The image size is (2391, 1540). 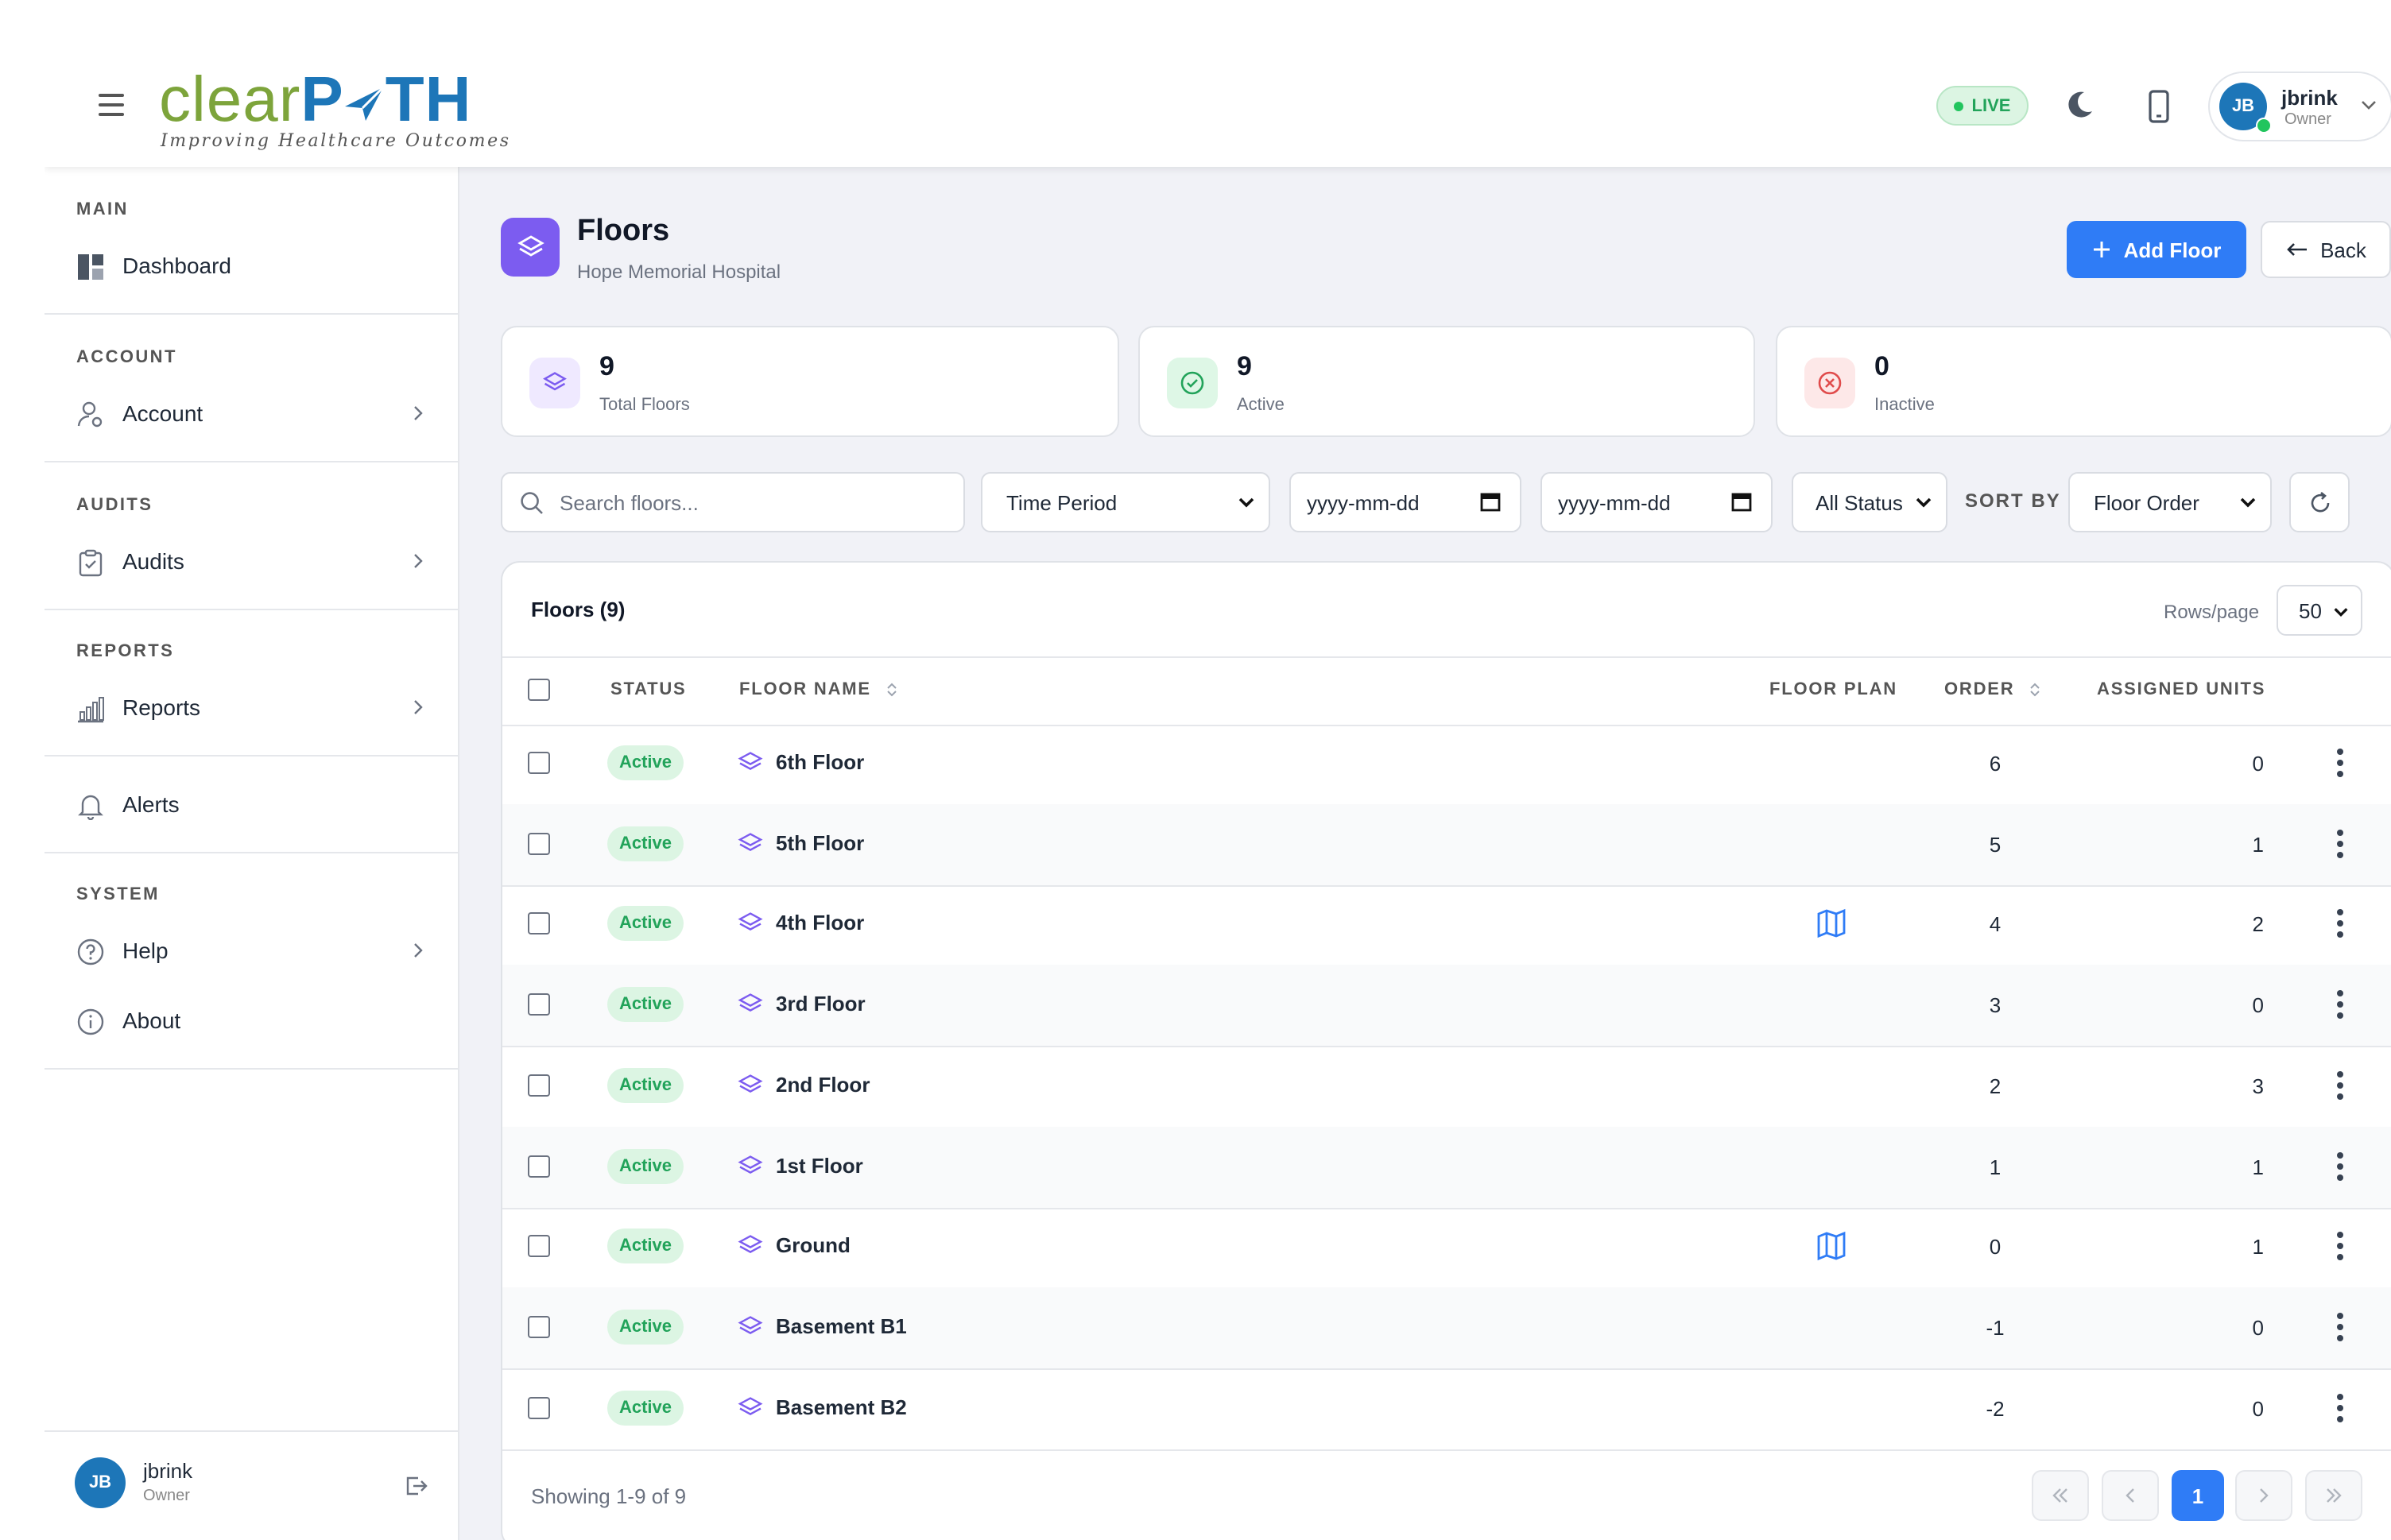 I want to click on table-row: Active 3rd Floor 3 0, so click(x=1446, y=1007).